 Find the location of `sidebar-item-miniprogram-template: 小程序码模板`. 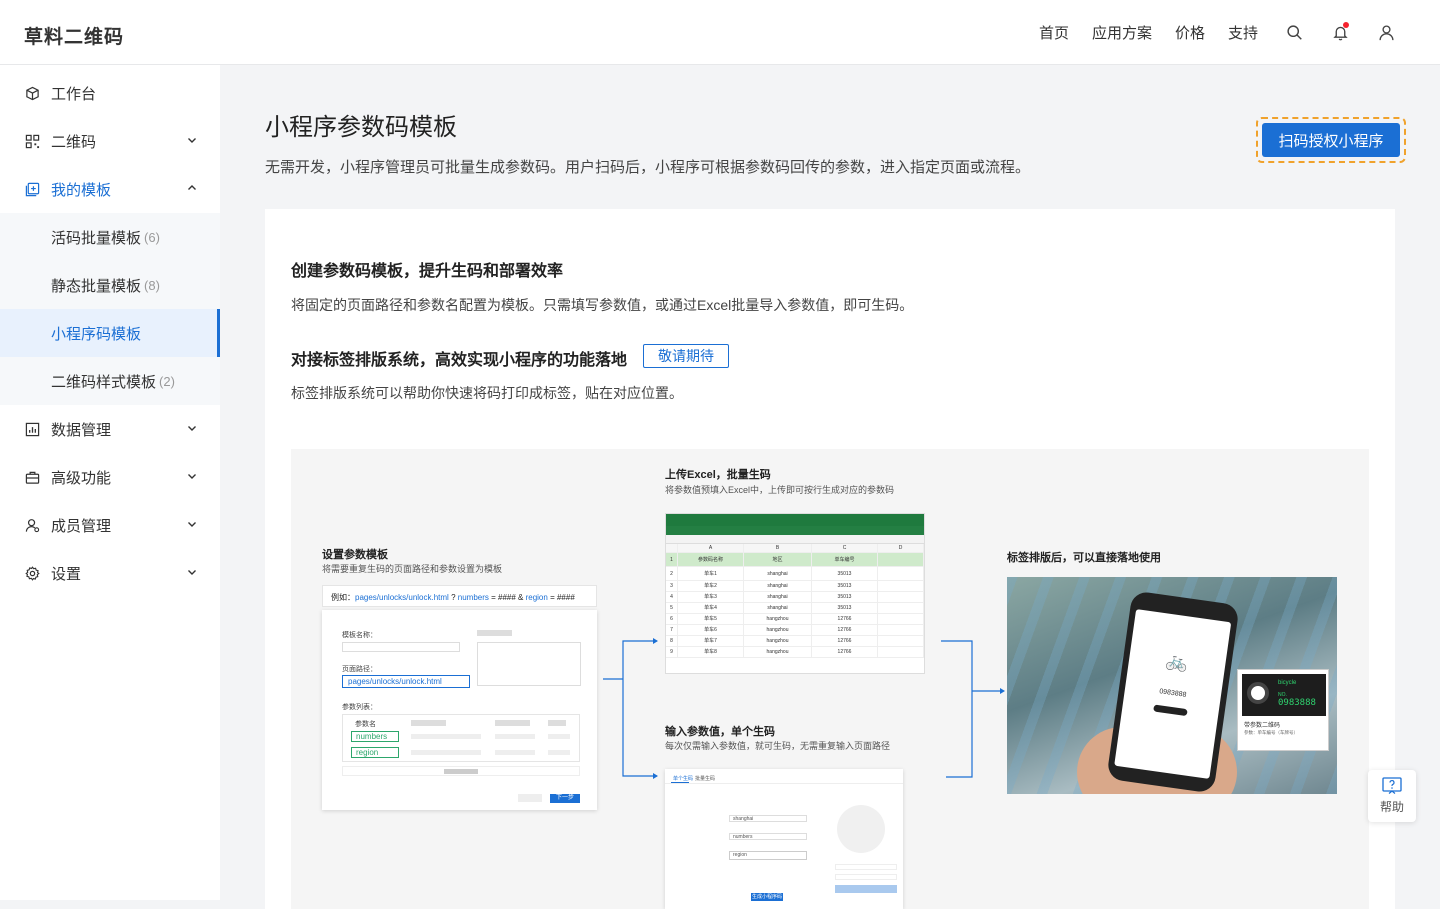

sidebar-item-miniprogram-template: 小程序码模板 is located at coordinates (110, 333).